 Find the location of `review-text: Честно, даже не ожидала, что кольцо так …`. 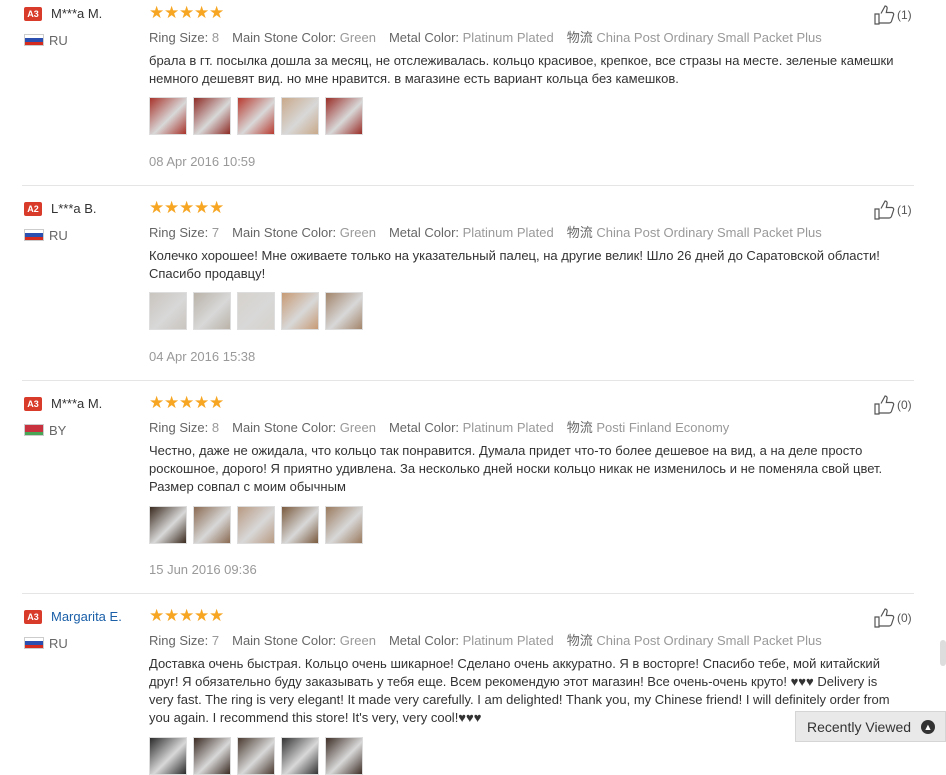

review-text: Честно, даже не ожидала, что кольцо так … is located at coordinates (516, 468).